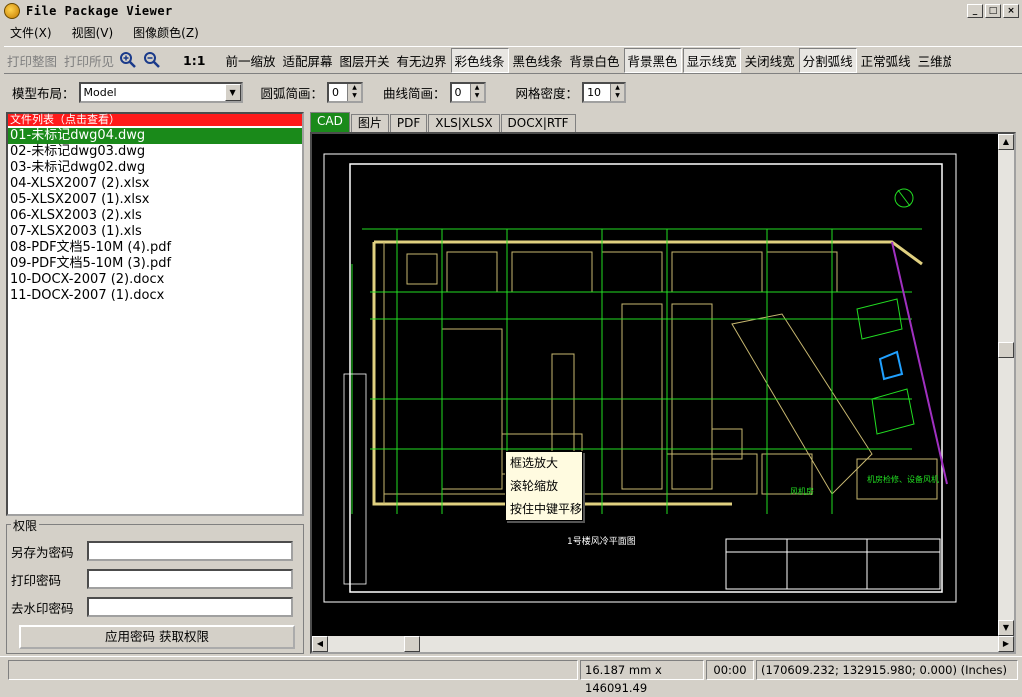  I want to click on actual-size-button: 1:1, so click(194, 60).